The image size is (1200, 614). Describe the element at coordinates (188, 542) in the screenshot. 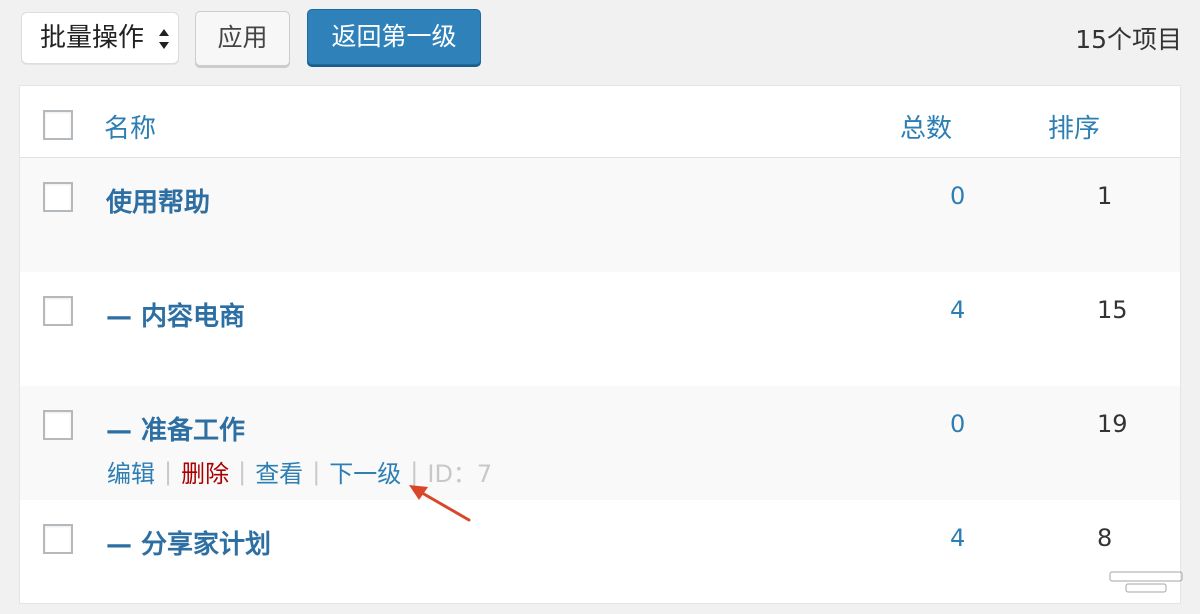

I see `category-name-link: — 分享家计划` at that location.